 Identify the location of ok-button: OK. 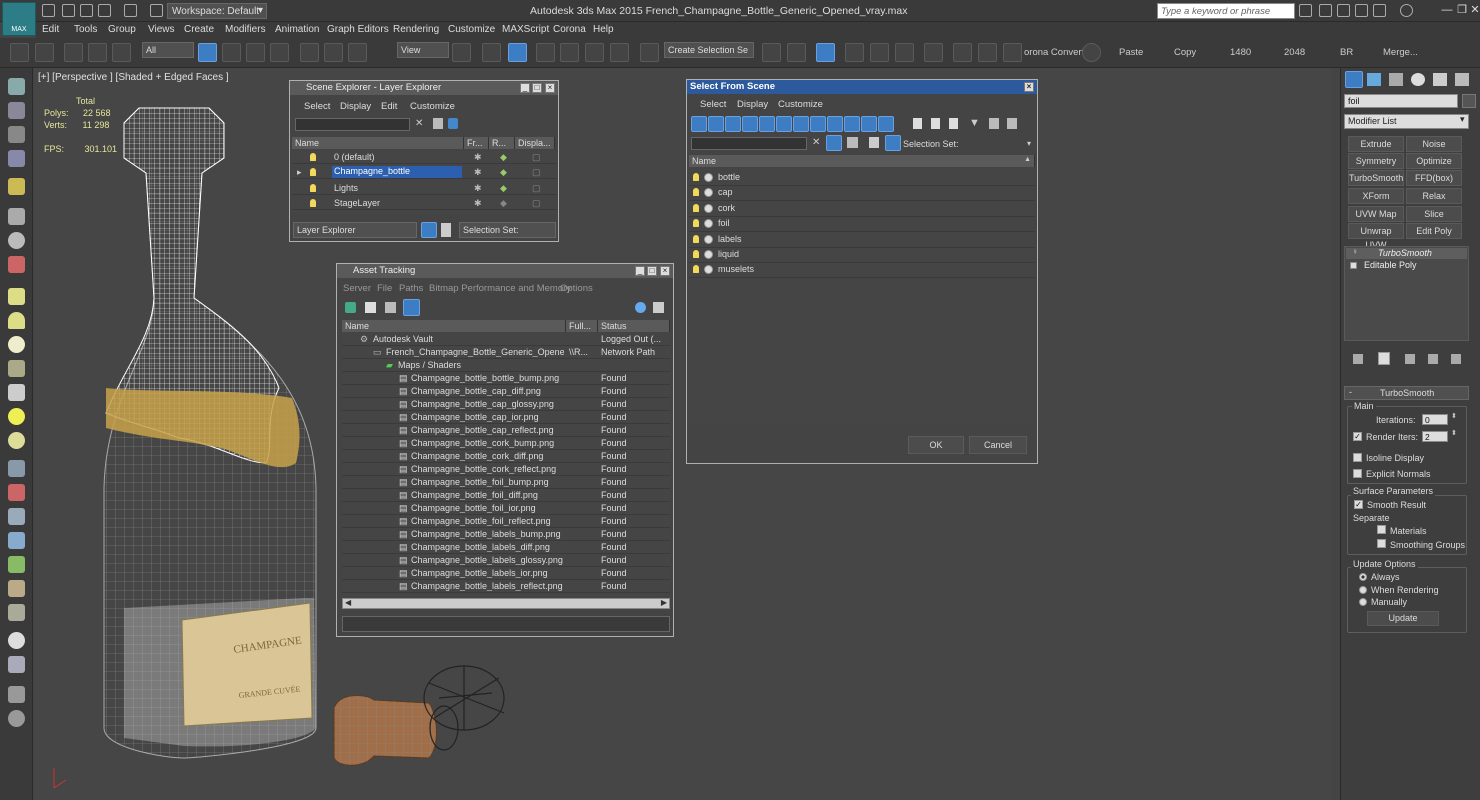
(936, 445).